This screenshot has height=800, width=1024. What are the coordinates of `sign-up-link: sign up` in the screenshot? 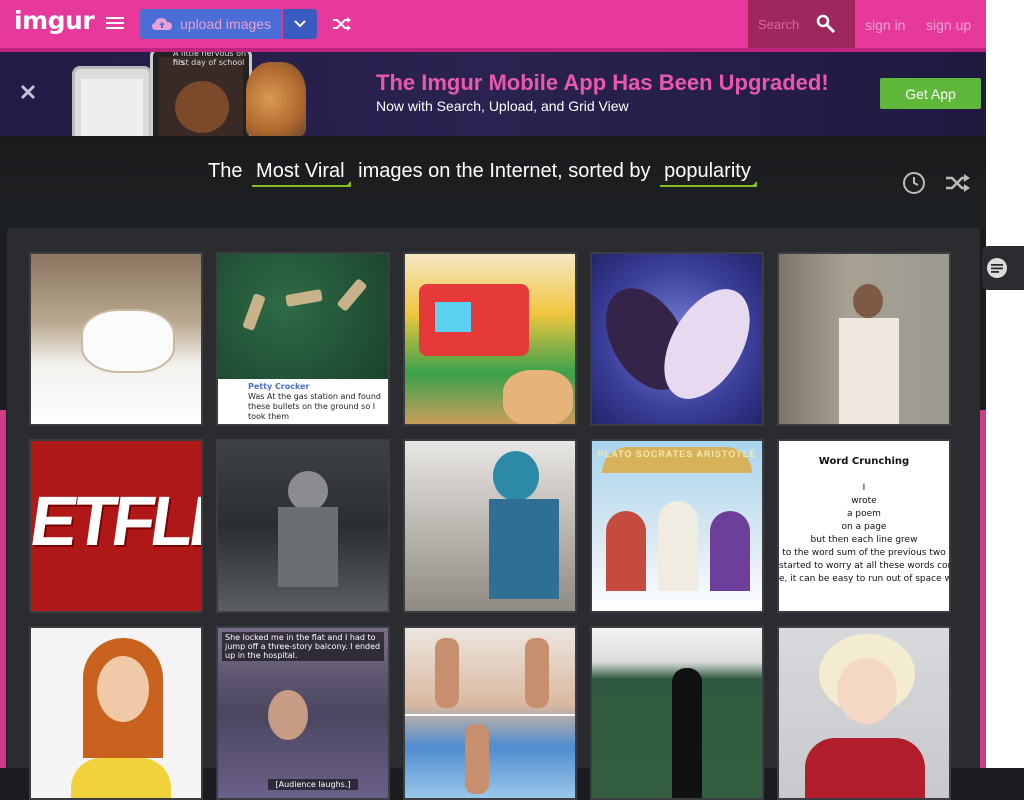 It's located at (948, 25).